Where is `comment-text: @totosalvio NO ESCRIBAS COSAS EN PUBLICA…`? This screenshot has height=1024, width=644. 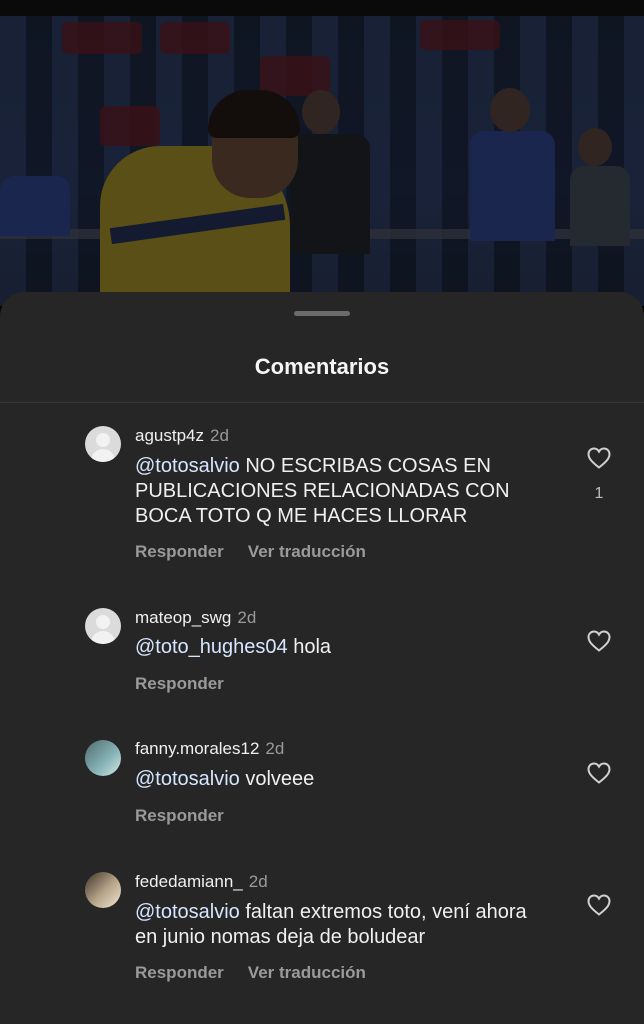 comment-text: @totosalvio NO ESCRIBAS COSAS EN PUBLICA… is located at coordinates (345, 491).